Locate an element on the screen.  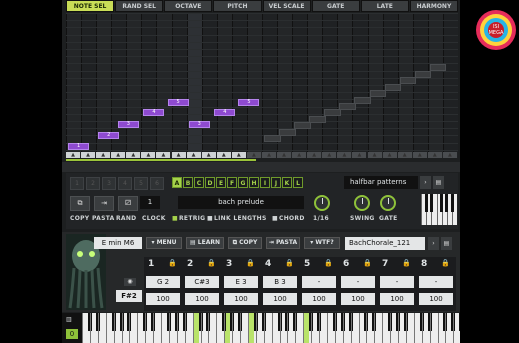
pattern-letter-h: H is located at coordinates (254, 182).